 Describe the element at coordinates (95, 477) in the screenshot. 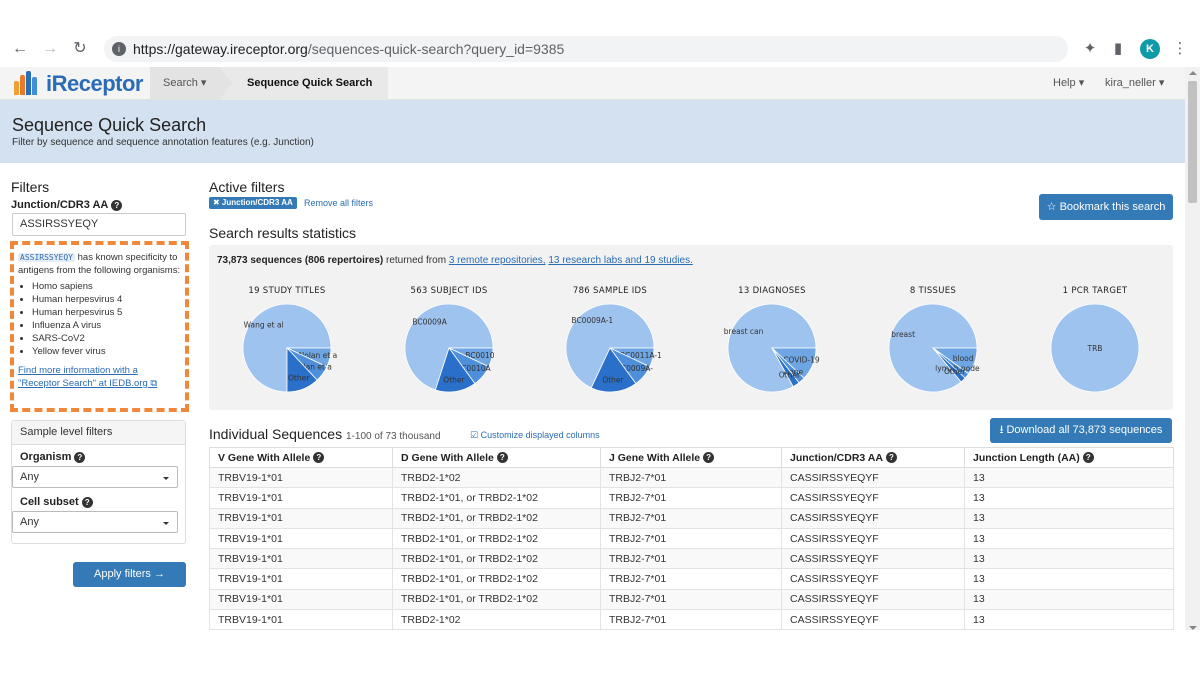

I see `organism-select: Any` at that location.